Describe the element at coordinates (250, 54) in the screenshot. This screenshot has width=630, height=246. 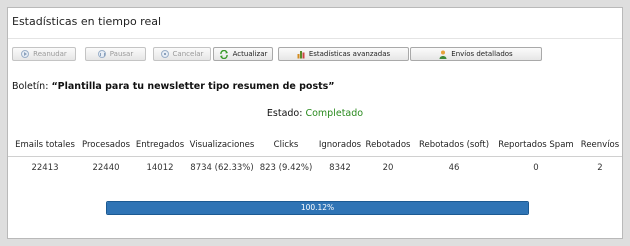
I see `refresh-button-label: Actualizar` at that location.